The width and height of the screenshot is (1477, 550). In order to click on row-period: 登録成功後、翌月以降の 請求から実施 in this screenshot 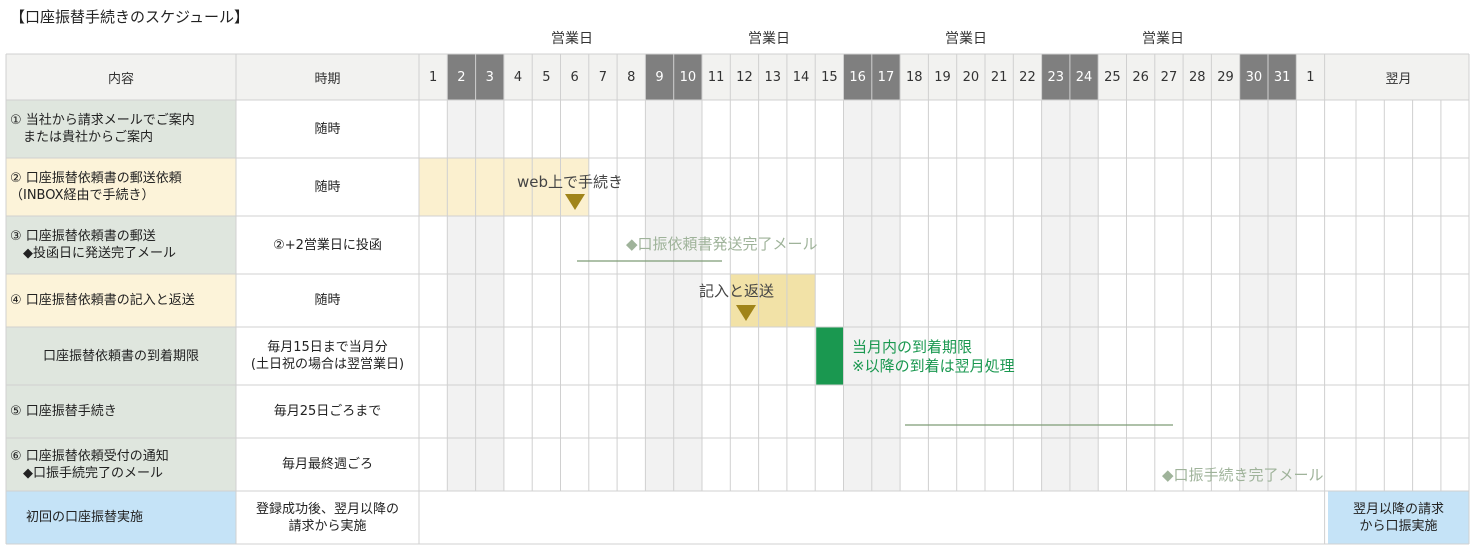, I will do `click(327, 517)`.